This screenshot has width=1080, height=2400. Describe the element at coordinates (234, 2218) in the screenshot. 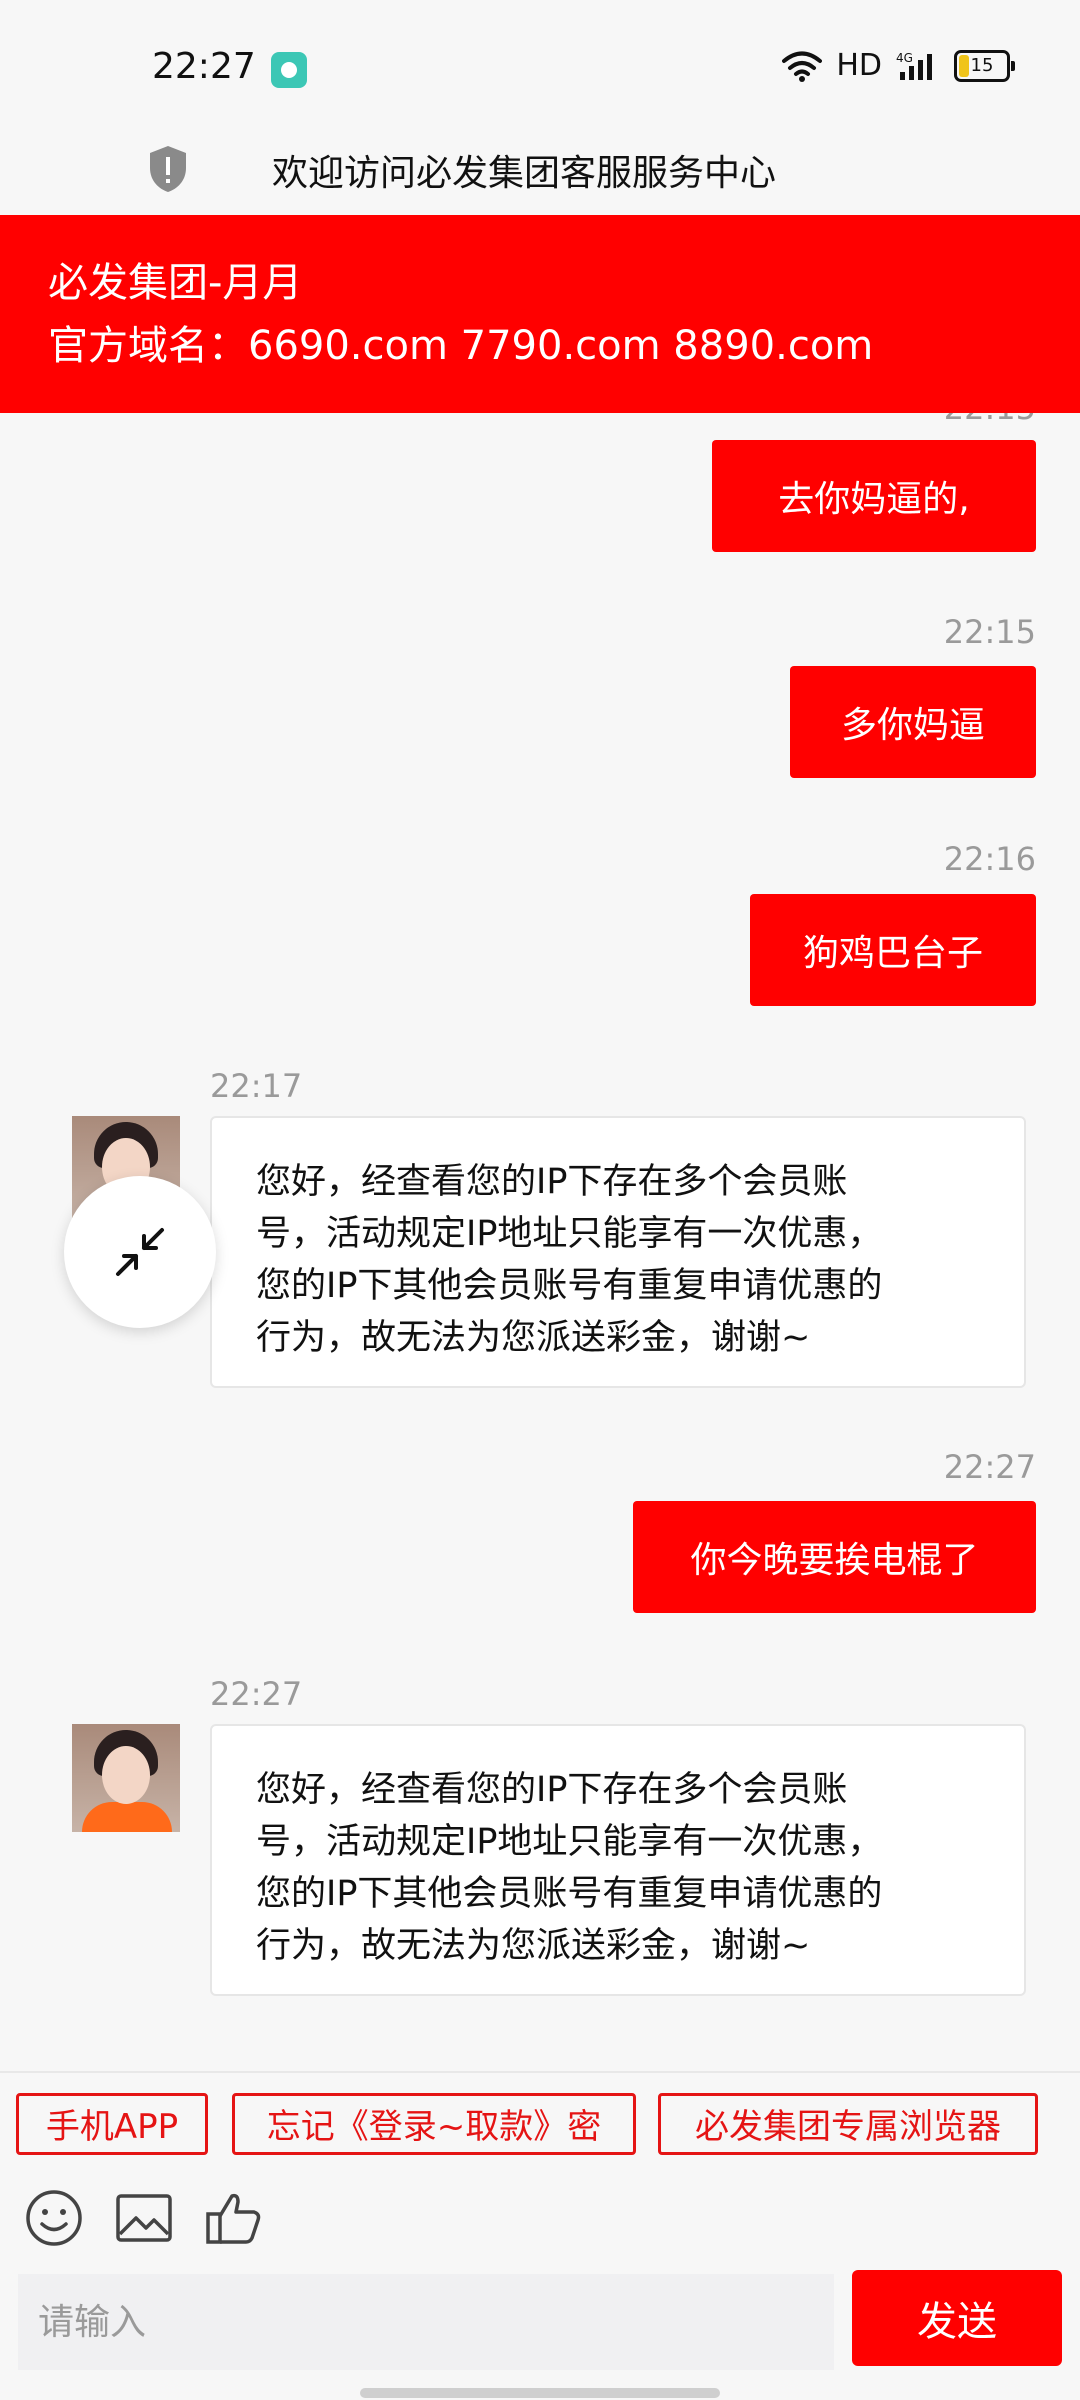

I see `thumbs-up-icon` at that location.